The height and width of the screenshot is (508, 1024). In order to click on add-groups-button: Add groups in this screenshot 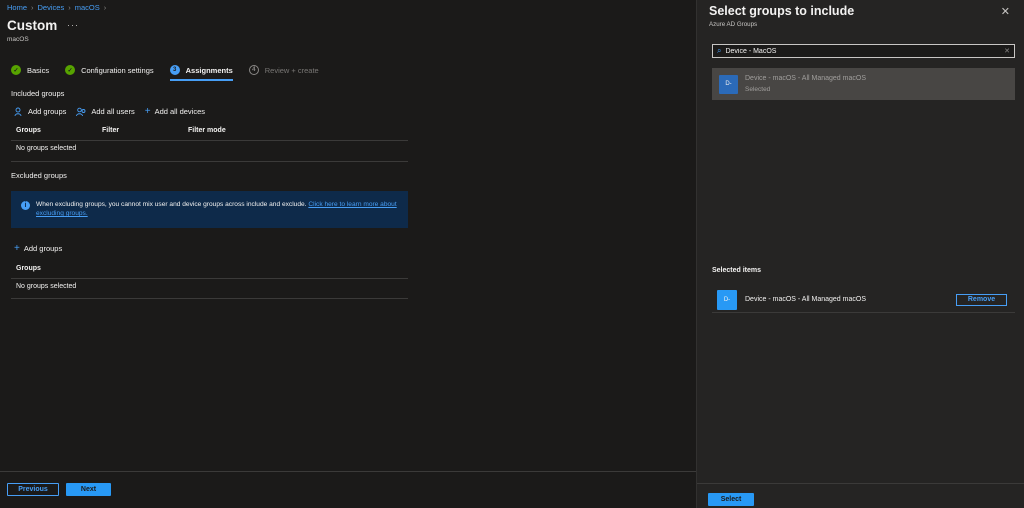, I will do `click(40, 112)`.